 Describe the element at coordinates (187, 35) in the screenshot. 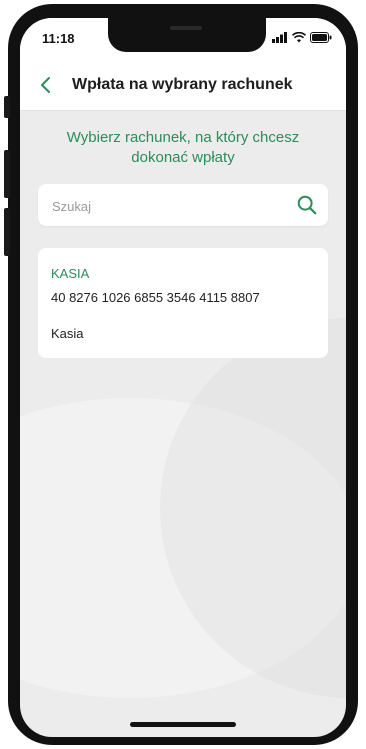

I see `phone-notch` at that location.